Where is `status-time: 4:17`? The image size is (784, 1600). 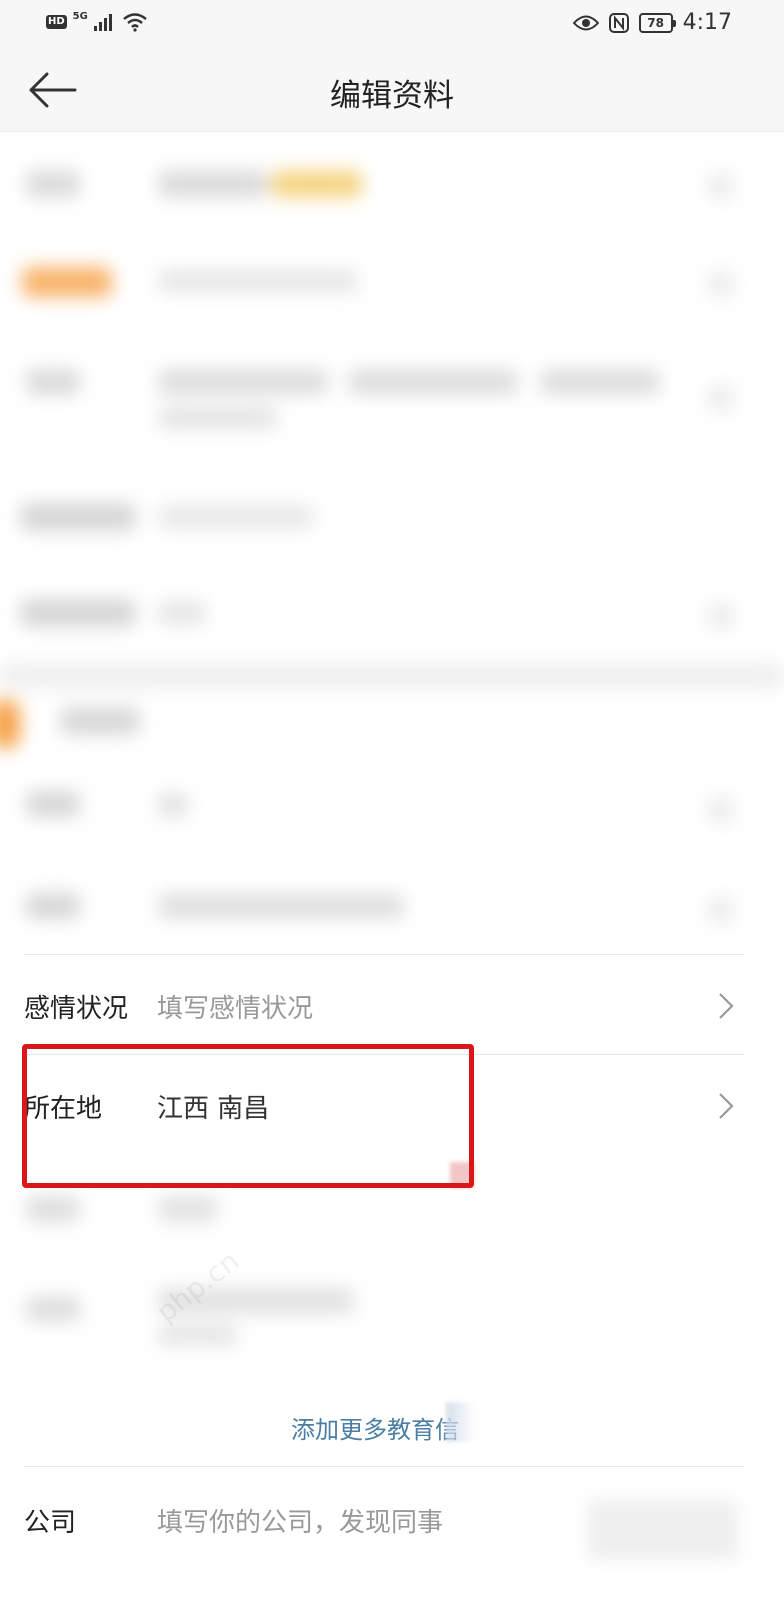
status-time: 4:17 is located at coordinates (707, 22).